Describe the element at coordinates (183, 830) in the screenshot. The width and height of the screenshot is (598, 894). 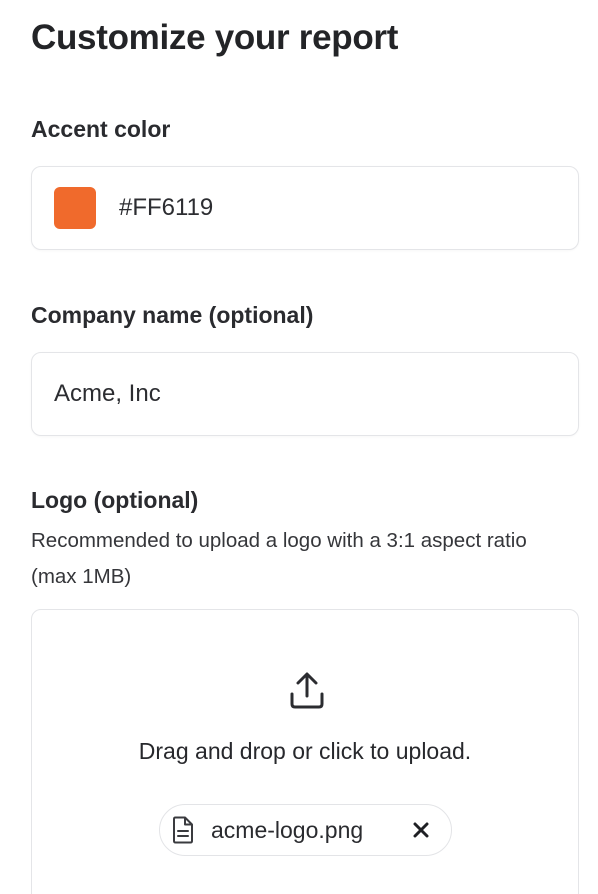
I see `file-icon` at that location.